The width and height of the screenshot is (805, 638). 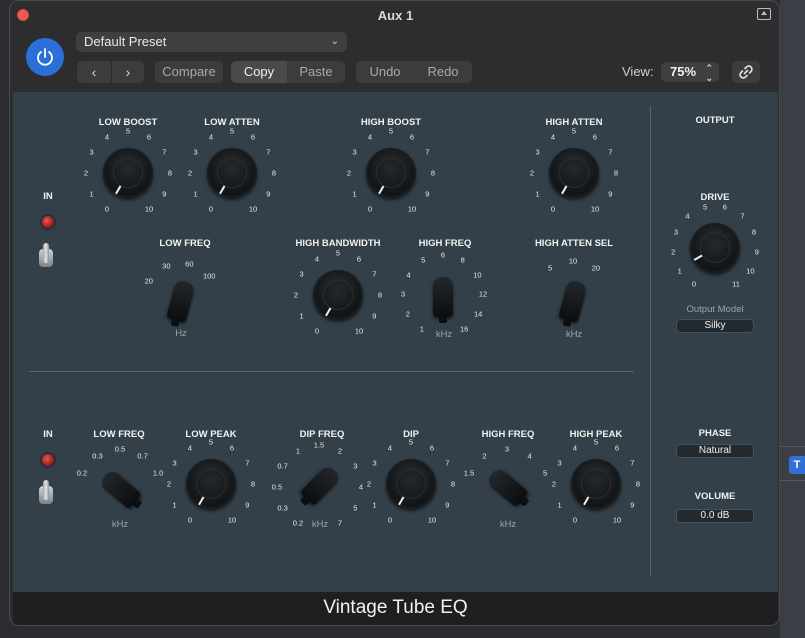 I want to click on high-boost-tick: 8, so click(x=433, y=173).